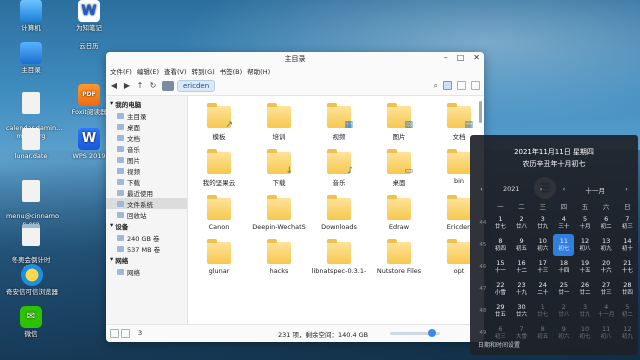 The width and height of the screenshot is (640, 360). Describe the element at coordinates (146, 148) in the screenshot. I see `sidebar-item: 音乐` at that location.